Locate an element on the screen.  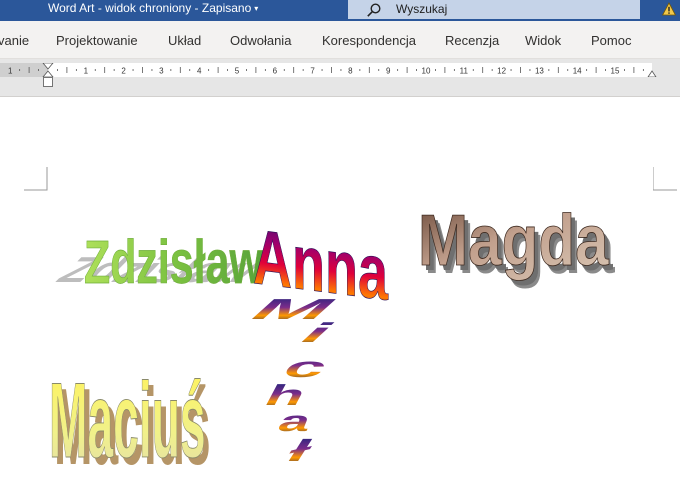
search-placeholder: Wyszukaj is located at coordinates (422, 9).